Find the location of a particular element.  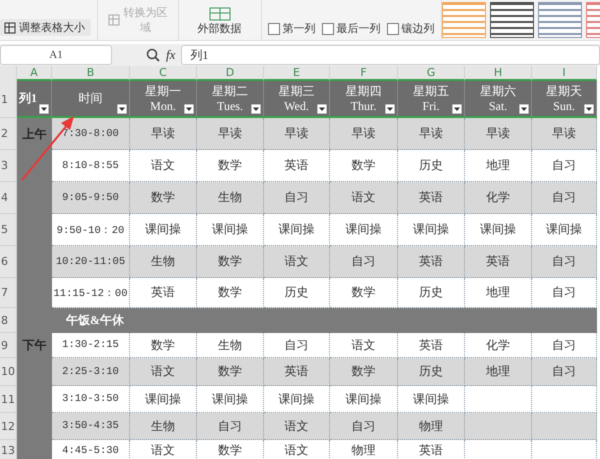

time-cell: 3:10-3:50 is located at coordinates (91, 399).